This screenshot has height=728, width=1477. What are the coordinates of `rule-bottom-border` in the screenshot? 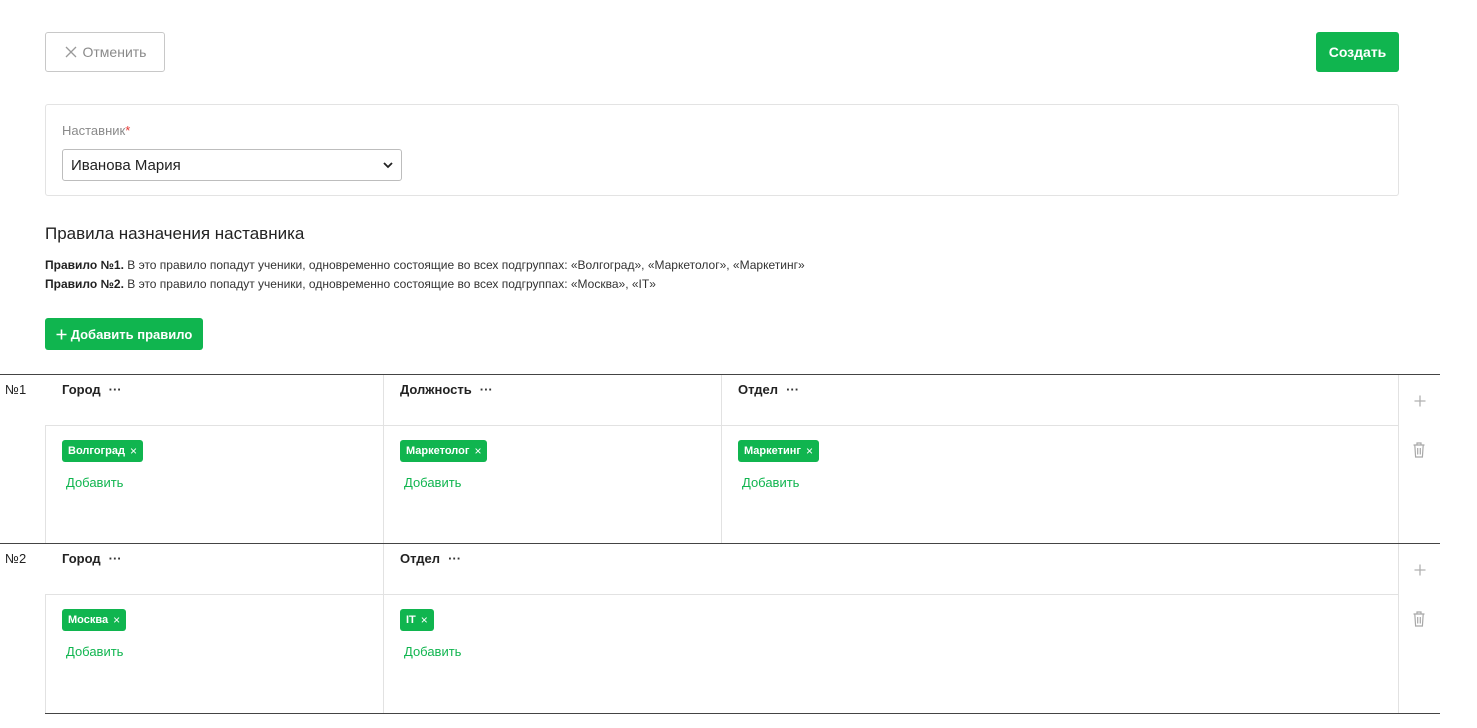 It's located at (742, 713).